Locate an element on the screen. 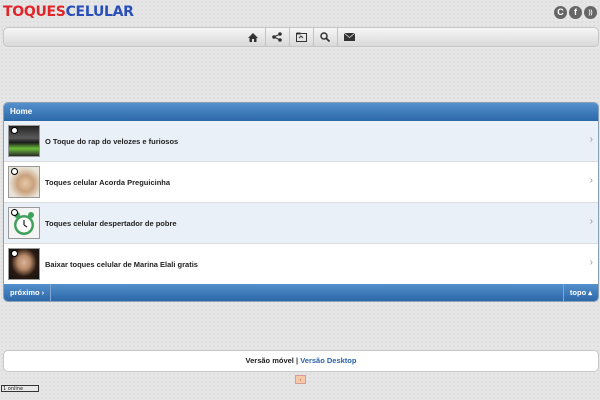 The height and width of the screenshot is (400, 600). list-item: O Toque do rap do velozes e furiosos › is located at coordinates (301, 141).